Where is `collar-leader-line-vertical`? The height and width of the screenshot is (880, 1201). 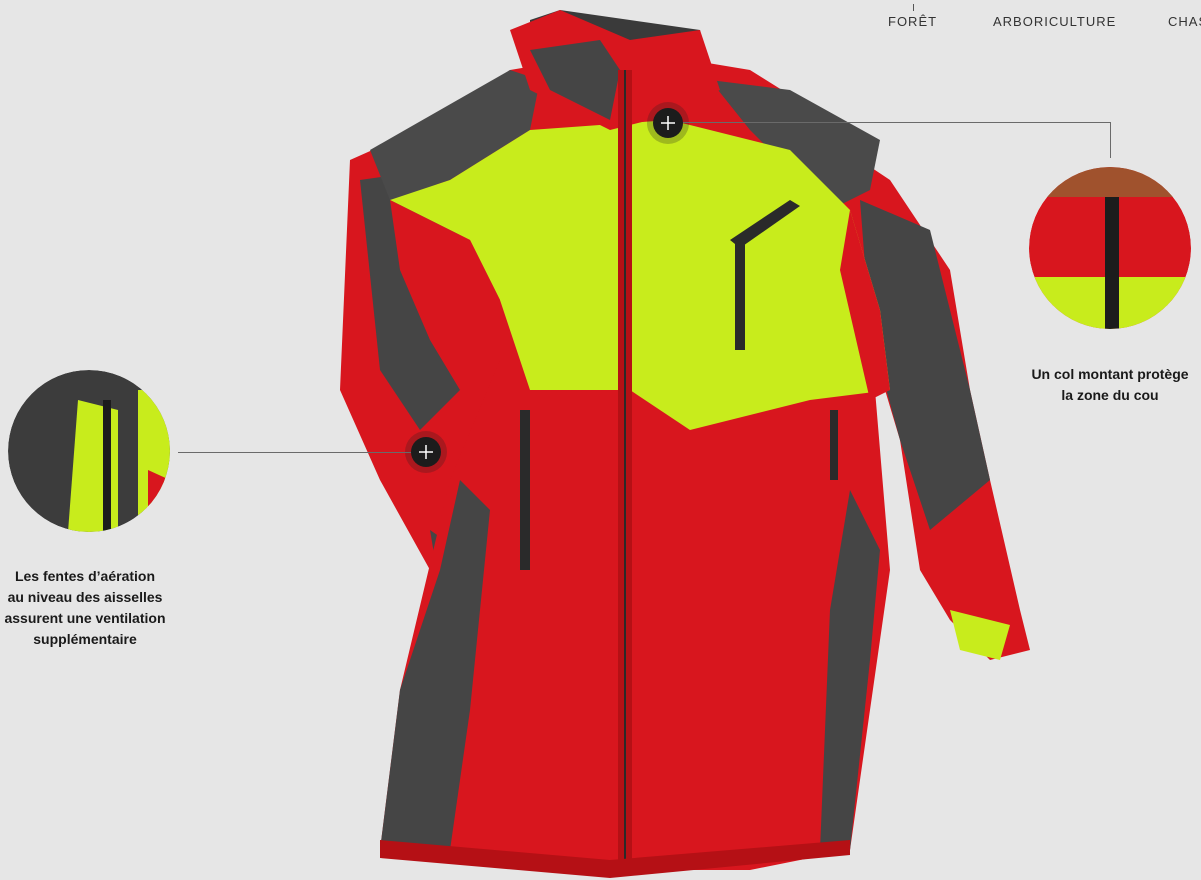
collar-leader-line-vertical is located at coordinates (1110, 140).